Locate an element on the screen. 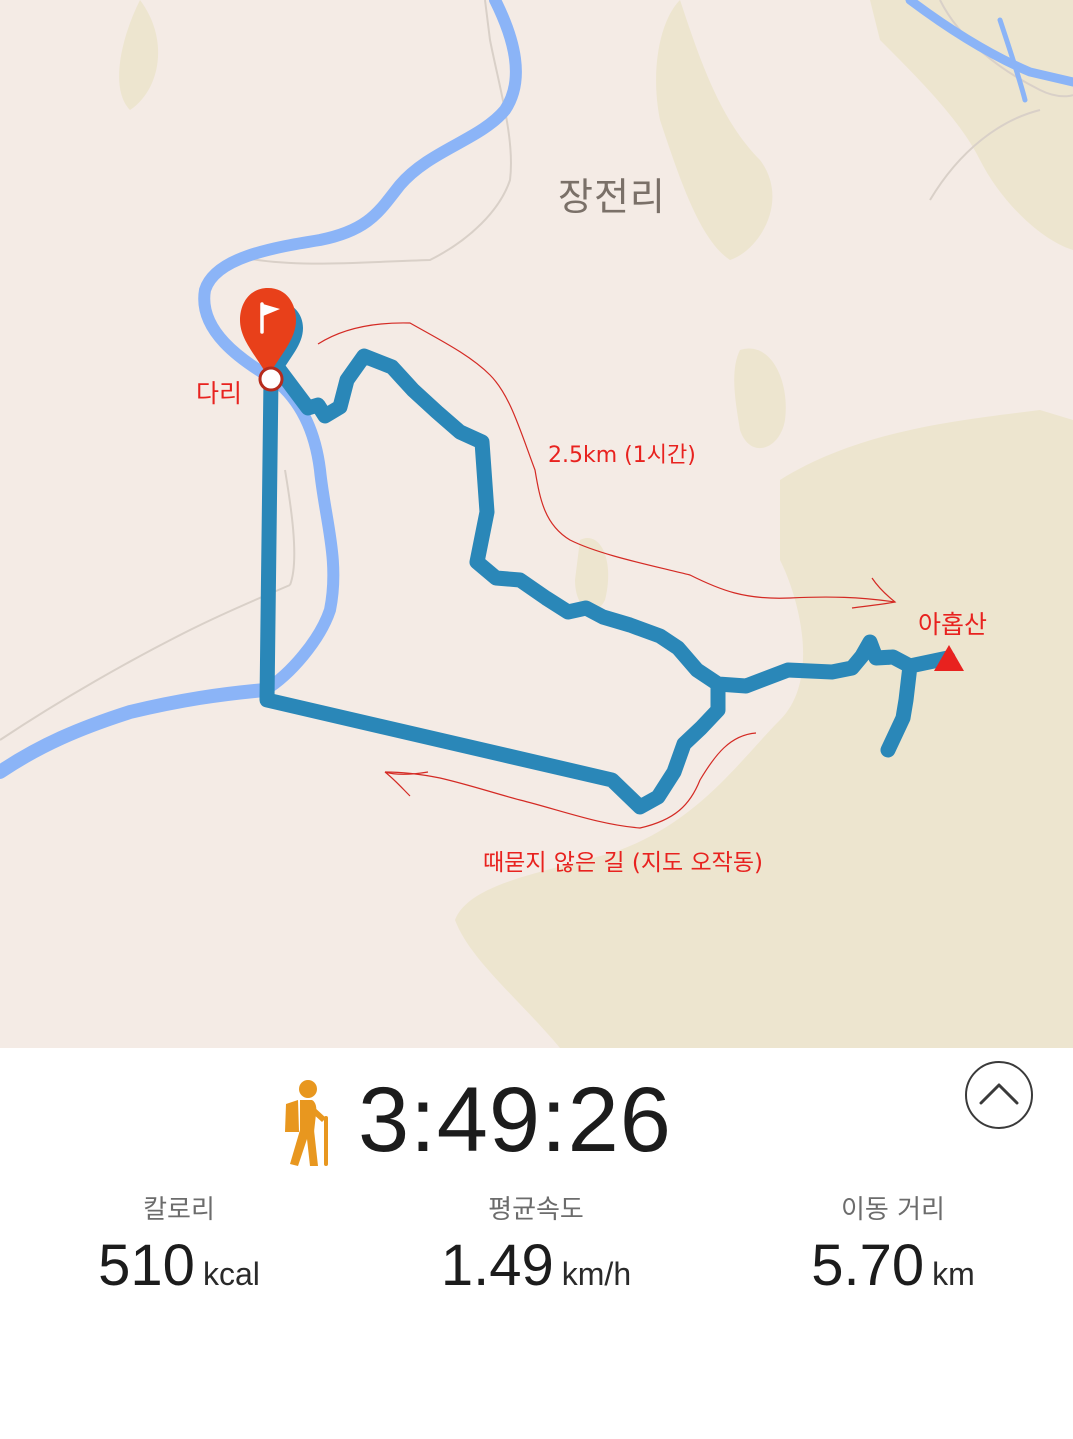 The height and width of the screenshot is (1439, 1073). stat-unit: kcal is located at coordinates (231, 1274).